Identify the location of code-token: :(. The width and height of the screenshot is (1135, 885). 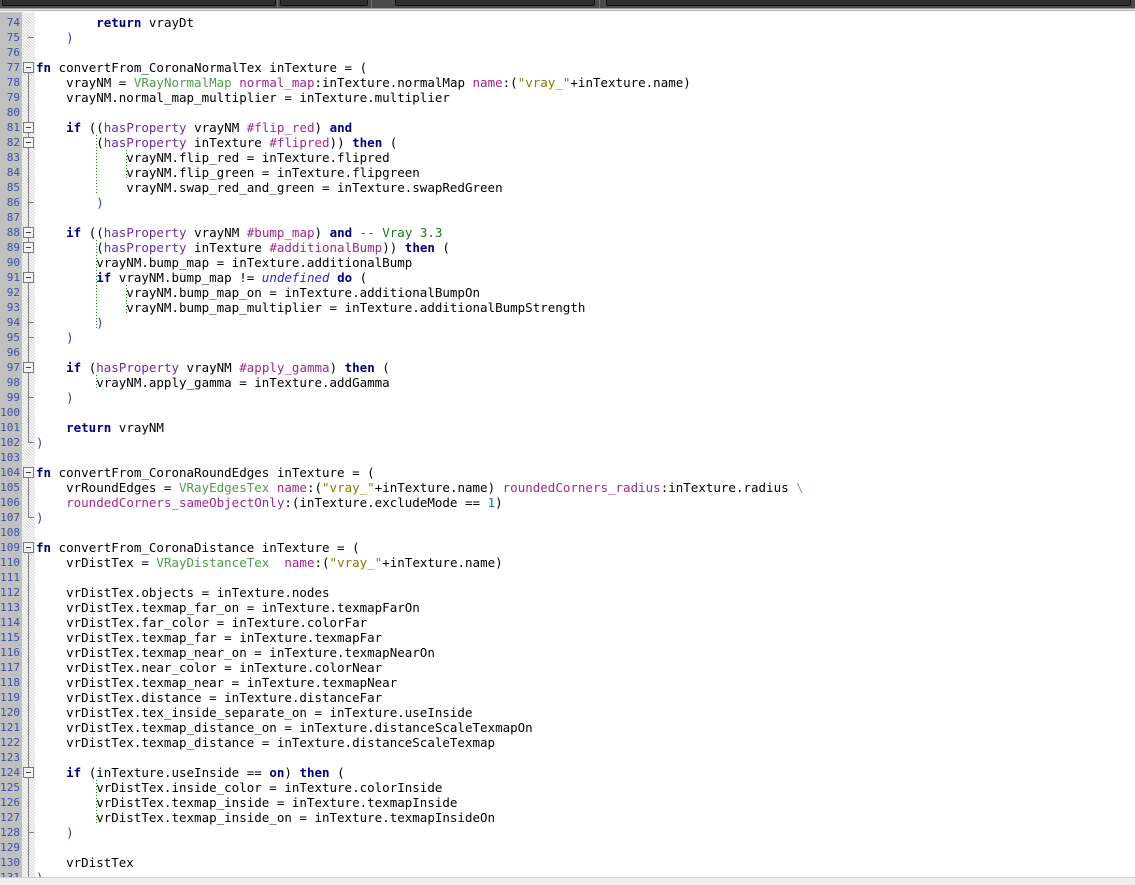
(314, 487).